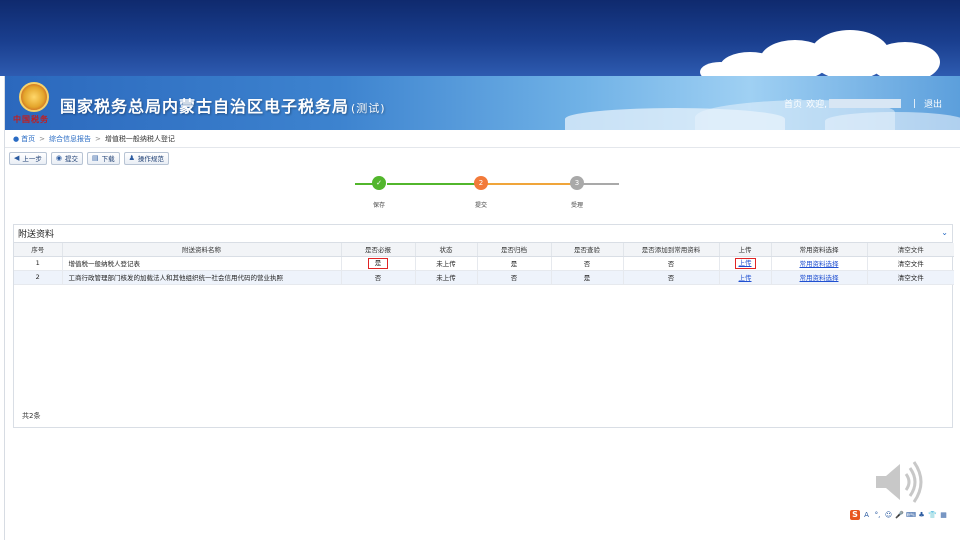  Describe the element at coordinates (911, 515) in the screenshot. I see `ime-keyboard-icon: ⌨` at that location.